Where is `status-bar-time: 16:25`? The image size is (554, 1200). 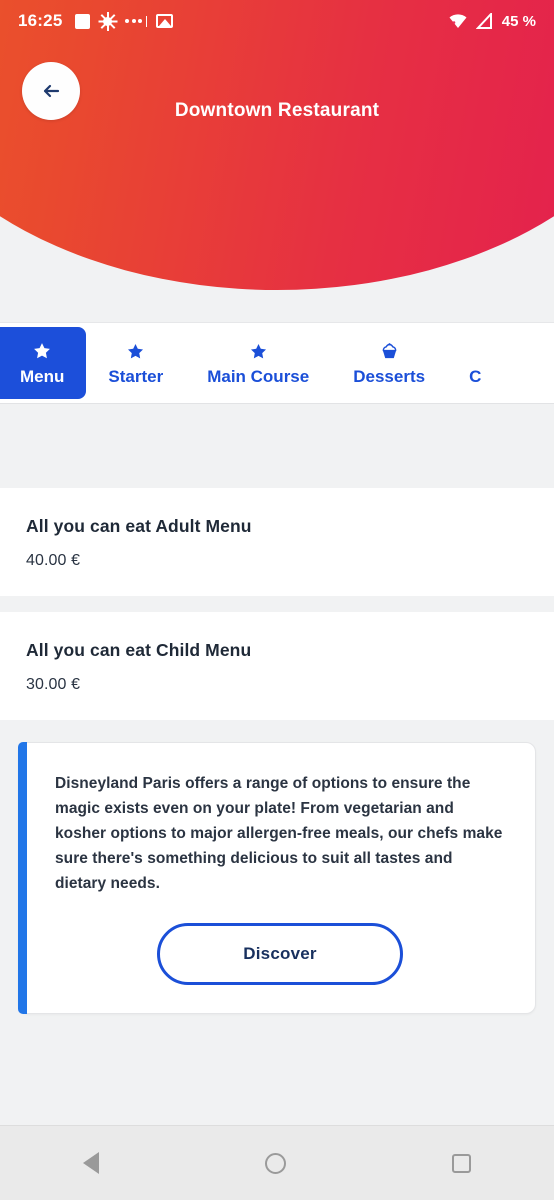 status-bar-time: 16:25 is located at coordinates (40, 20).